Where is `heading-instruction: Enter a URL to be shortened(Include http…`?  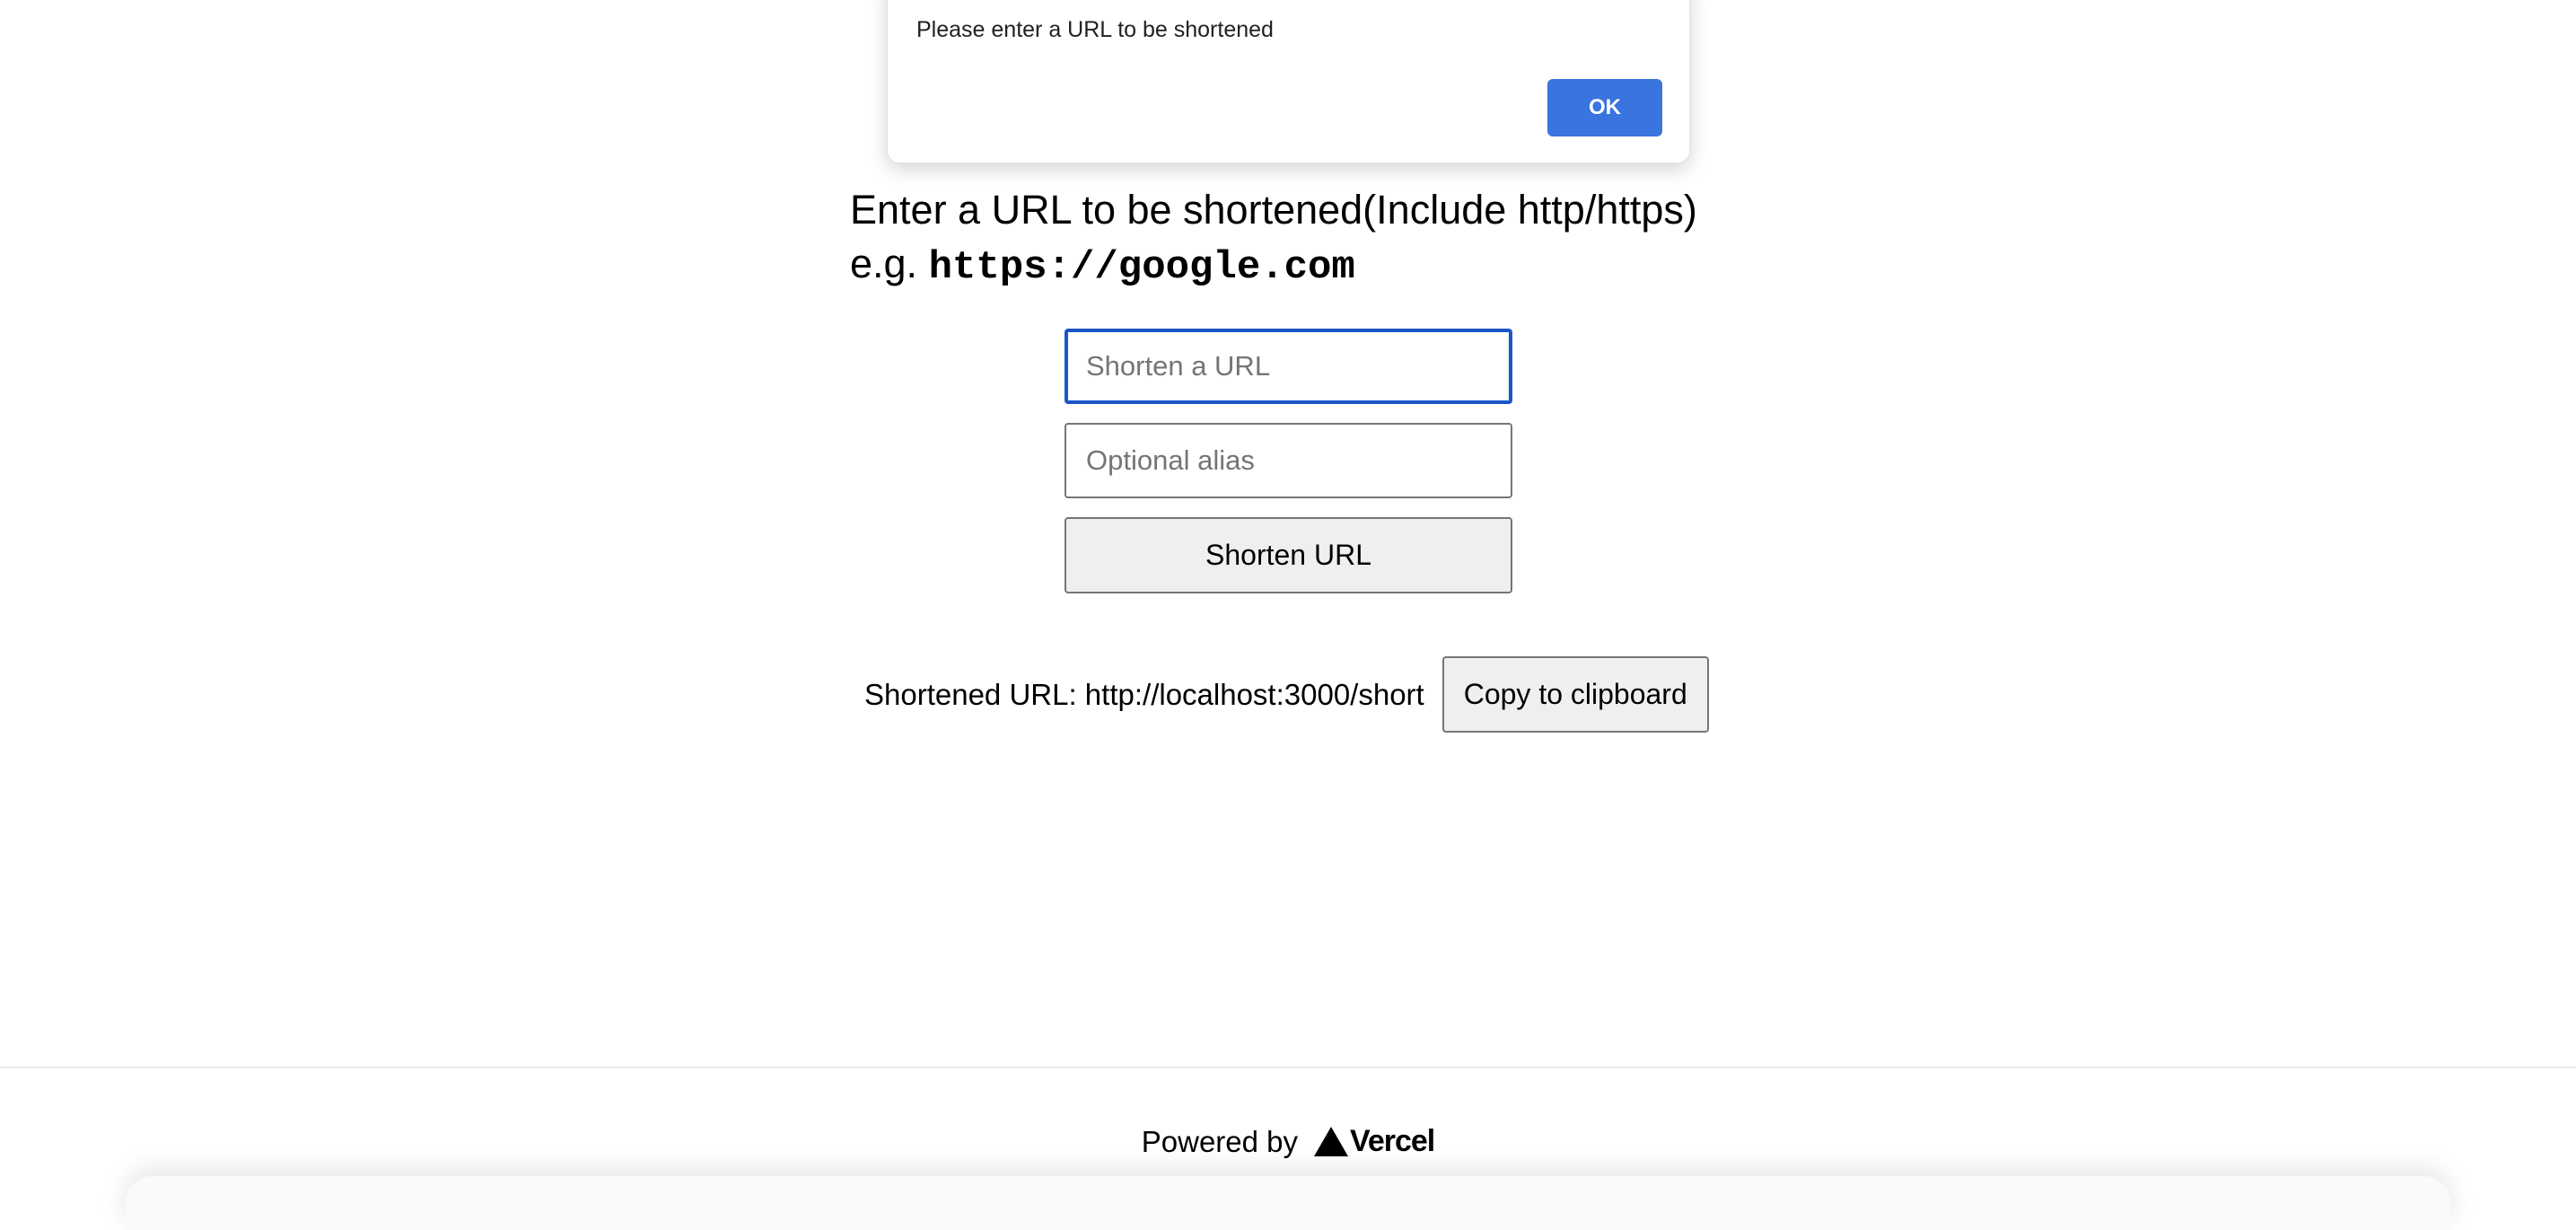 heading-instruction: Enter a URL to be shortened(Include http… is located at coordinates (1273, 210).